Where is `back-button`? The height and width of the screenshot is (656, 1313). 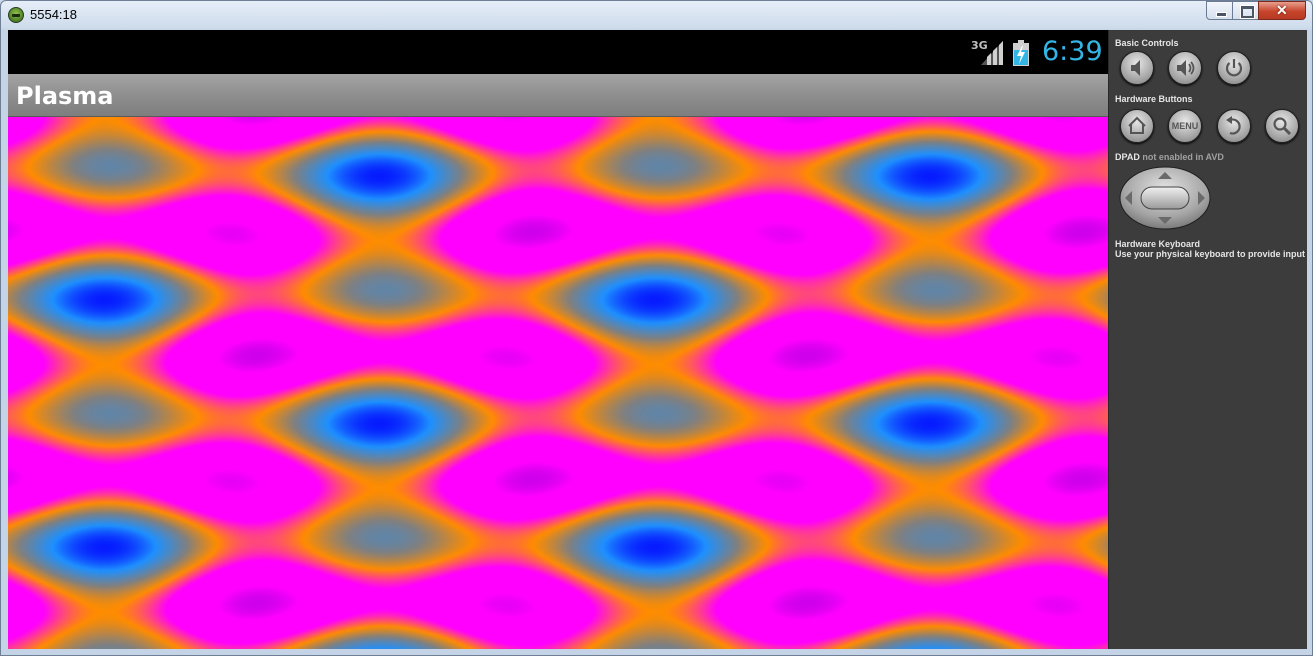
back-button is located at coordinates (1234, 126).